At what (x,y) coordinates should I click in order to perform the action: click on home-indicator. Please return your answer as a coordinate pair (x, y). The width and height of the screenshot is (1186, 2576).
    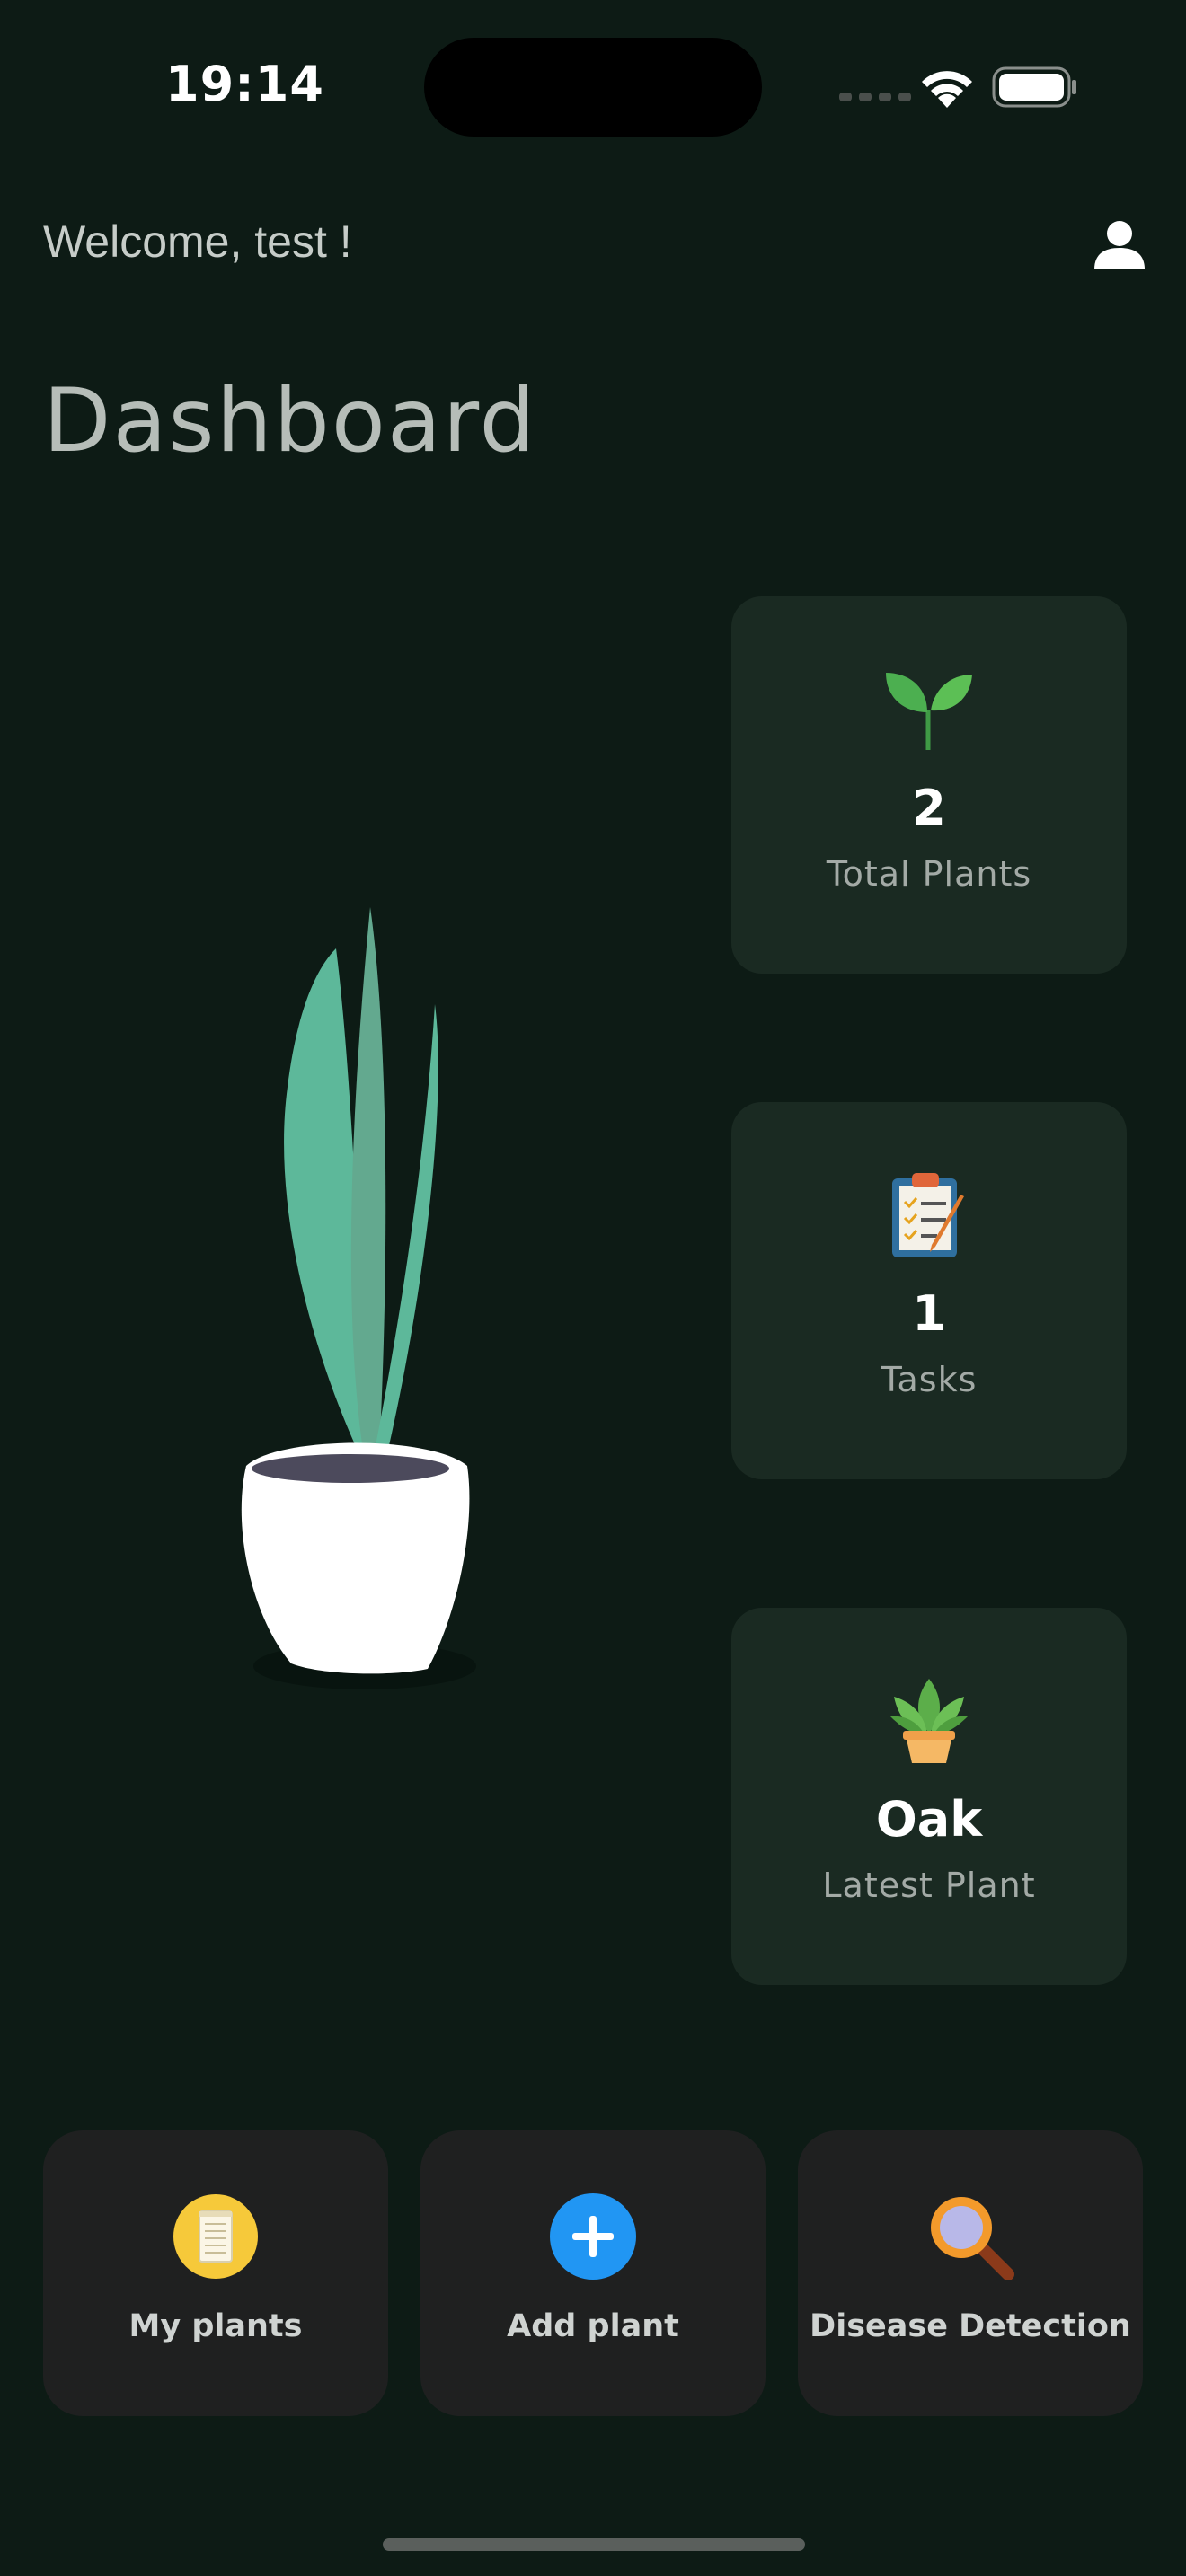
    Looking at the image, I should click on (594, 2544).